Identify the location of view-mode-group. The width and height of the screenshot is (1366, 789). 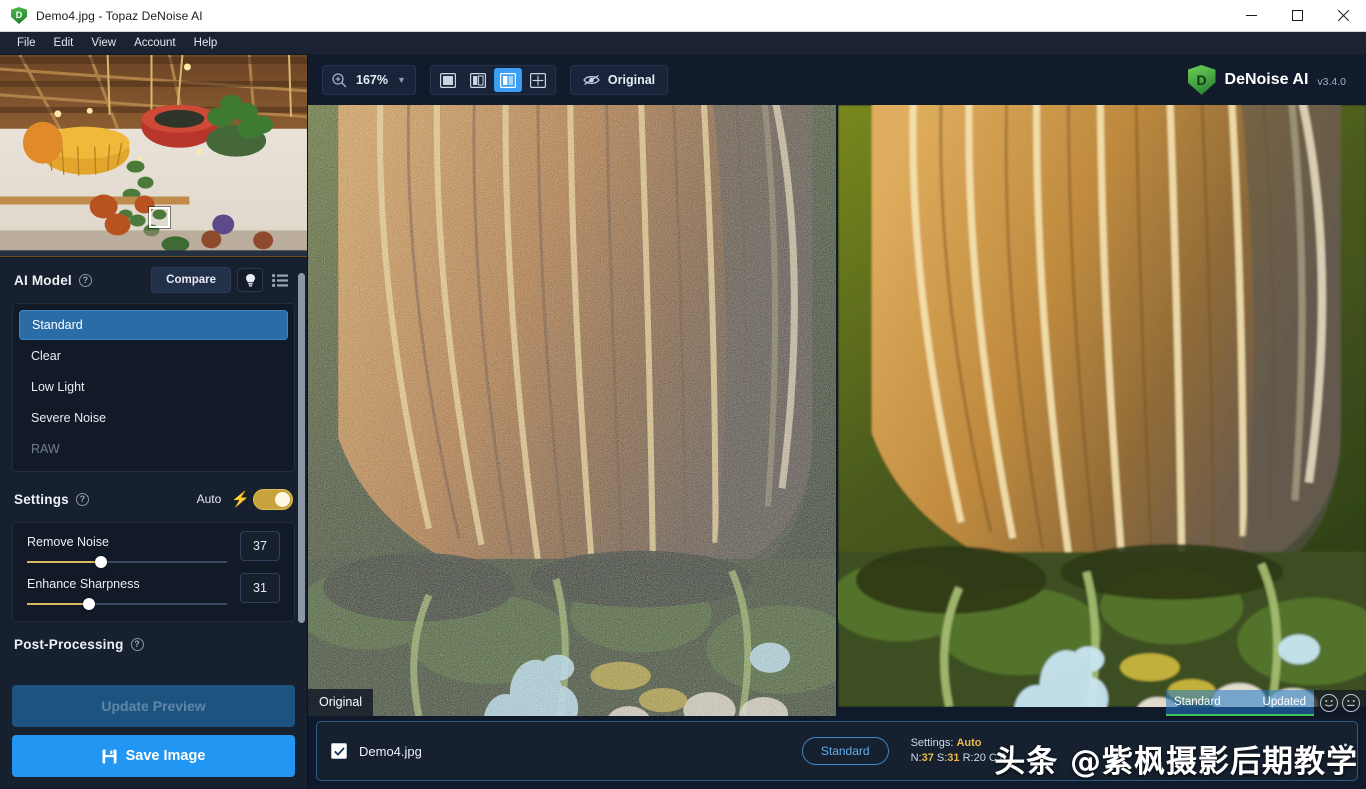
(492, 80).